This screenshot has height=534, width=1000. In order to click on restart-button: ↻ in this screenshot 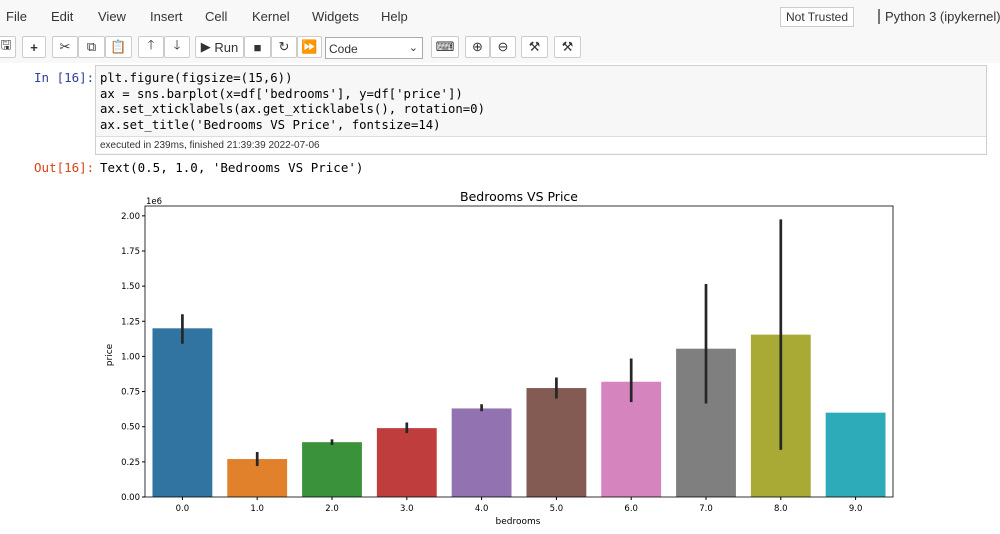, I will do `click(284, 47)`.